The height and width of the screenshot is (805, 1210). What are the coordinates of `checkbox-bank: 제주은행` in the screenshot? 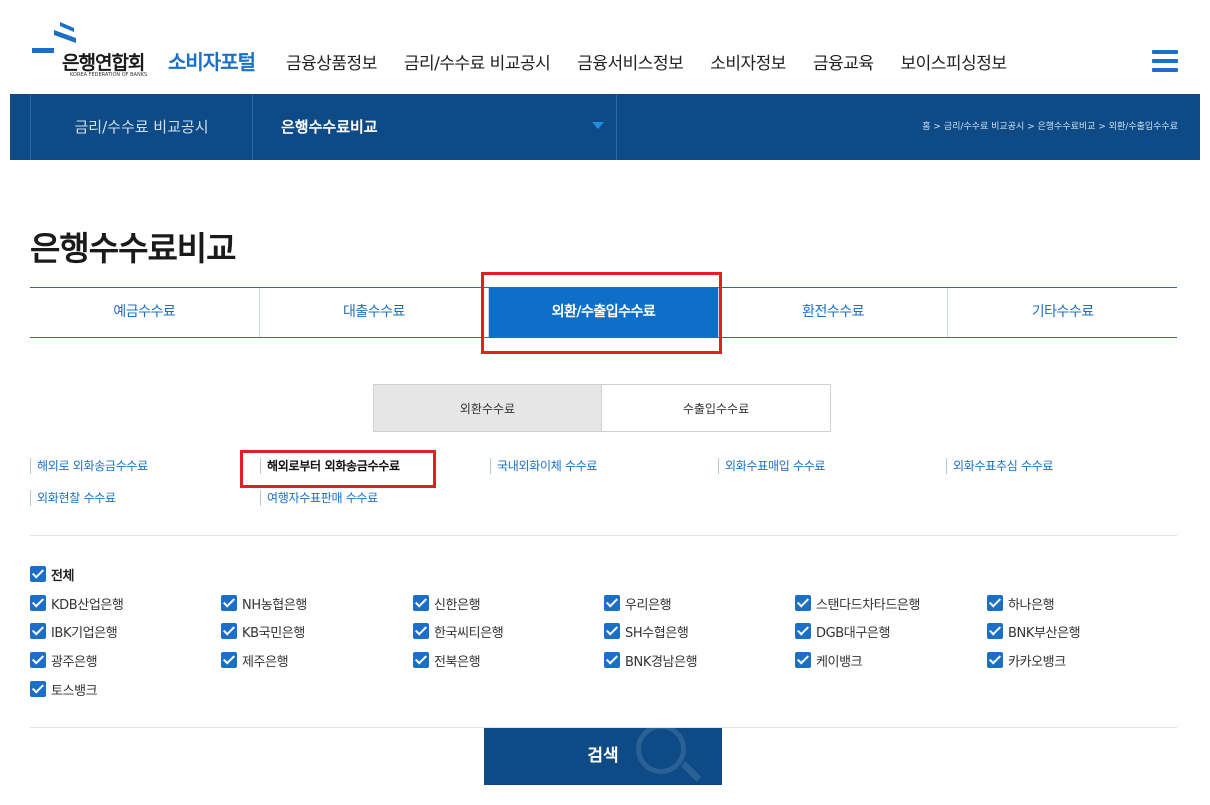 It's located at (255, 660).